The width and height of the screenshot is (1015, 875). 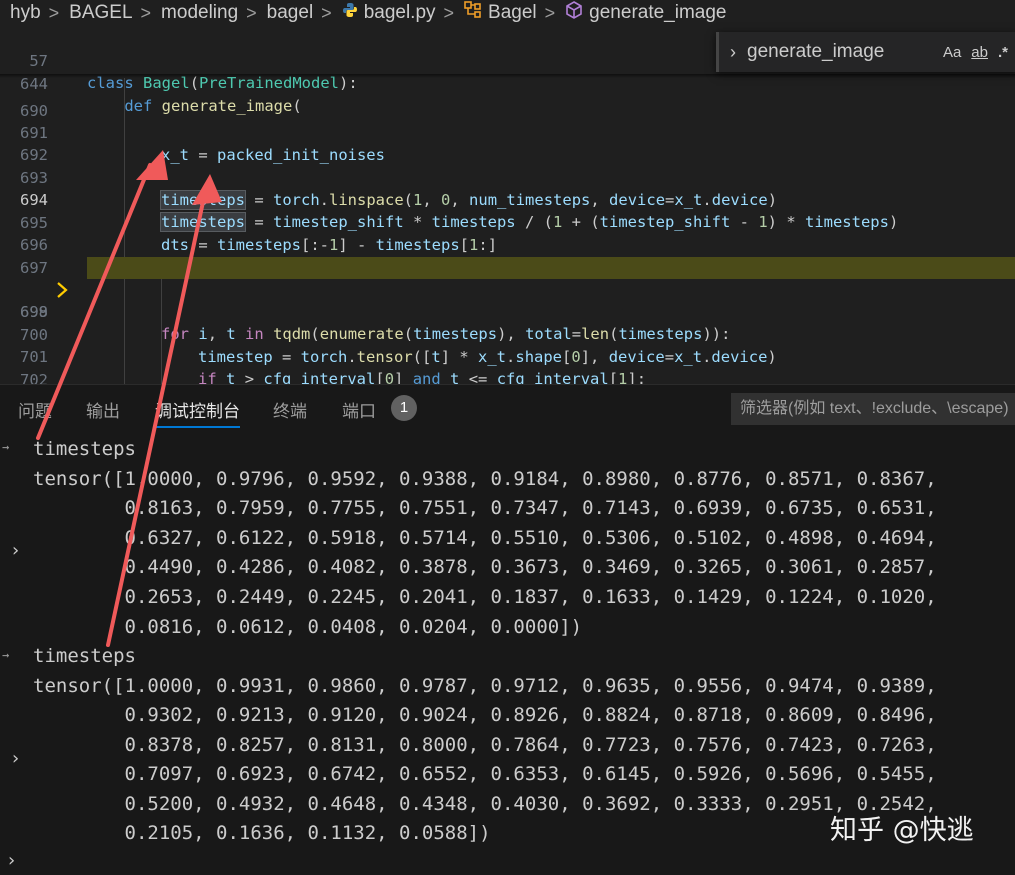 What do you see at coordinates (979, 52) in the screenshot?
I see `match-whole-word-toggle: ab` at bounding box center [979, 52].